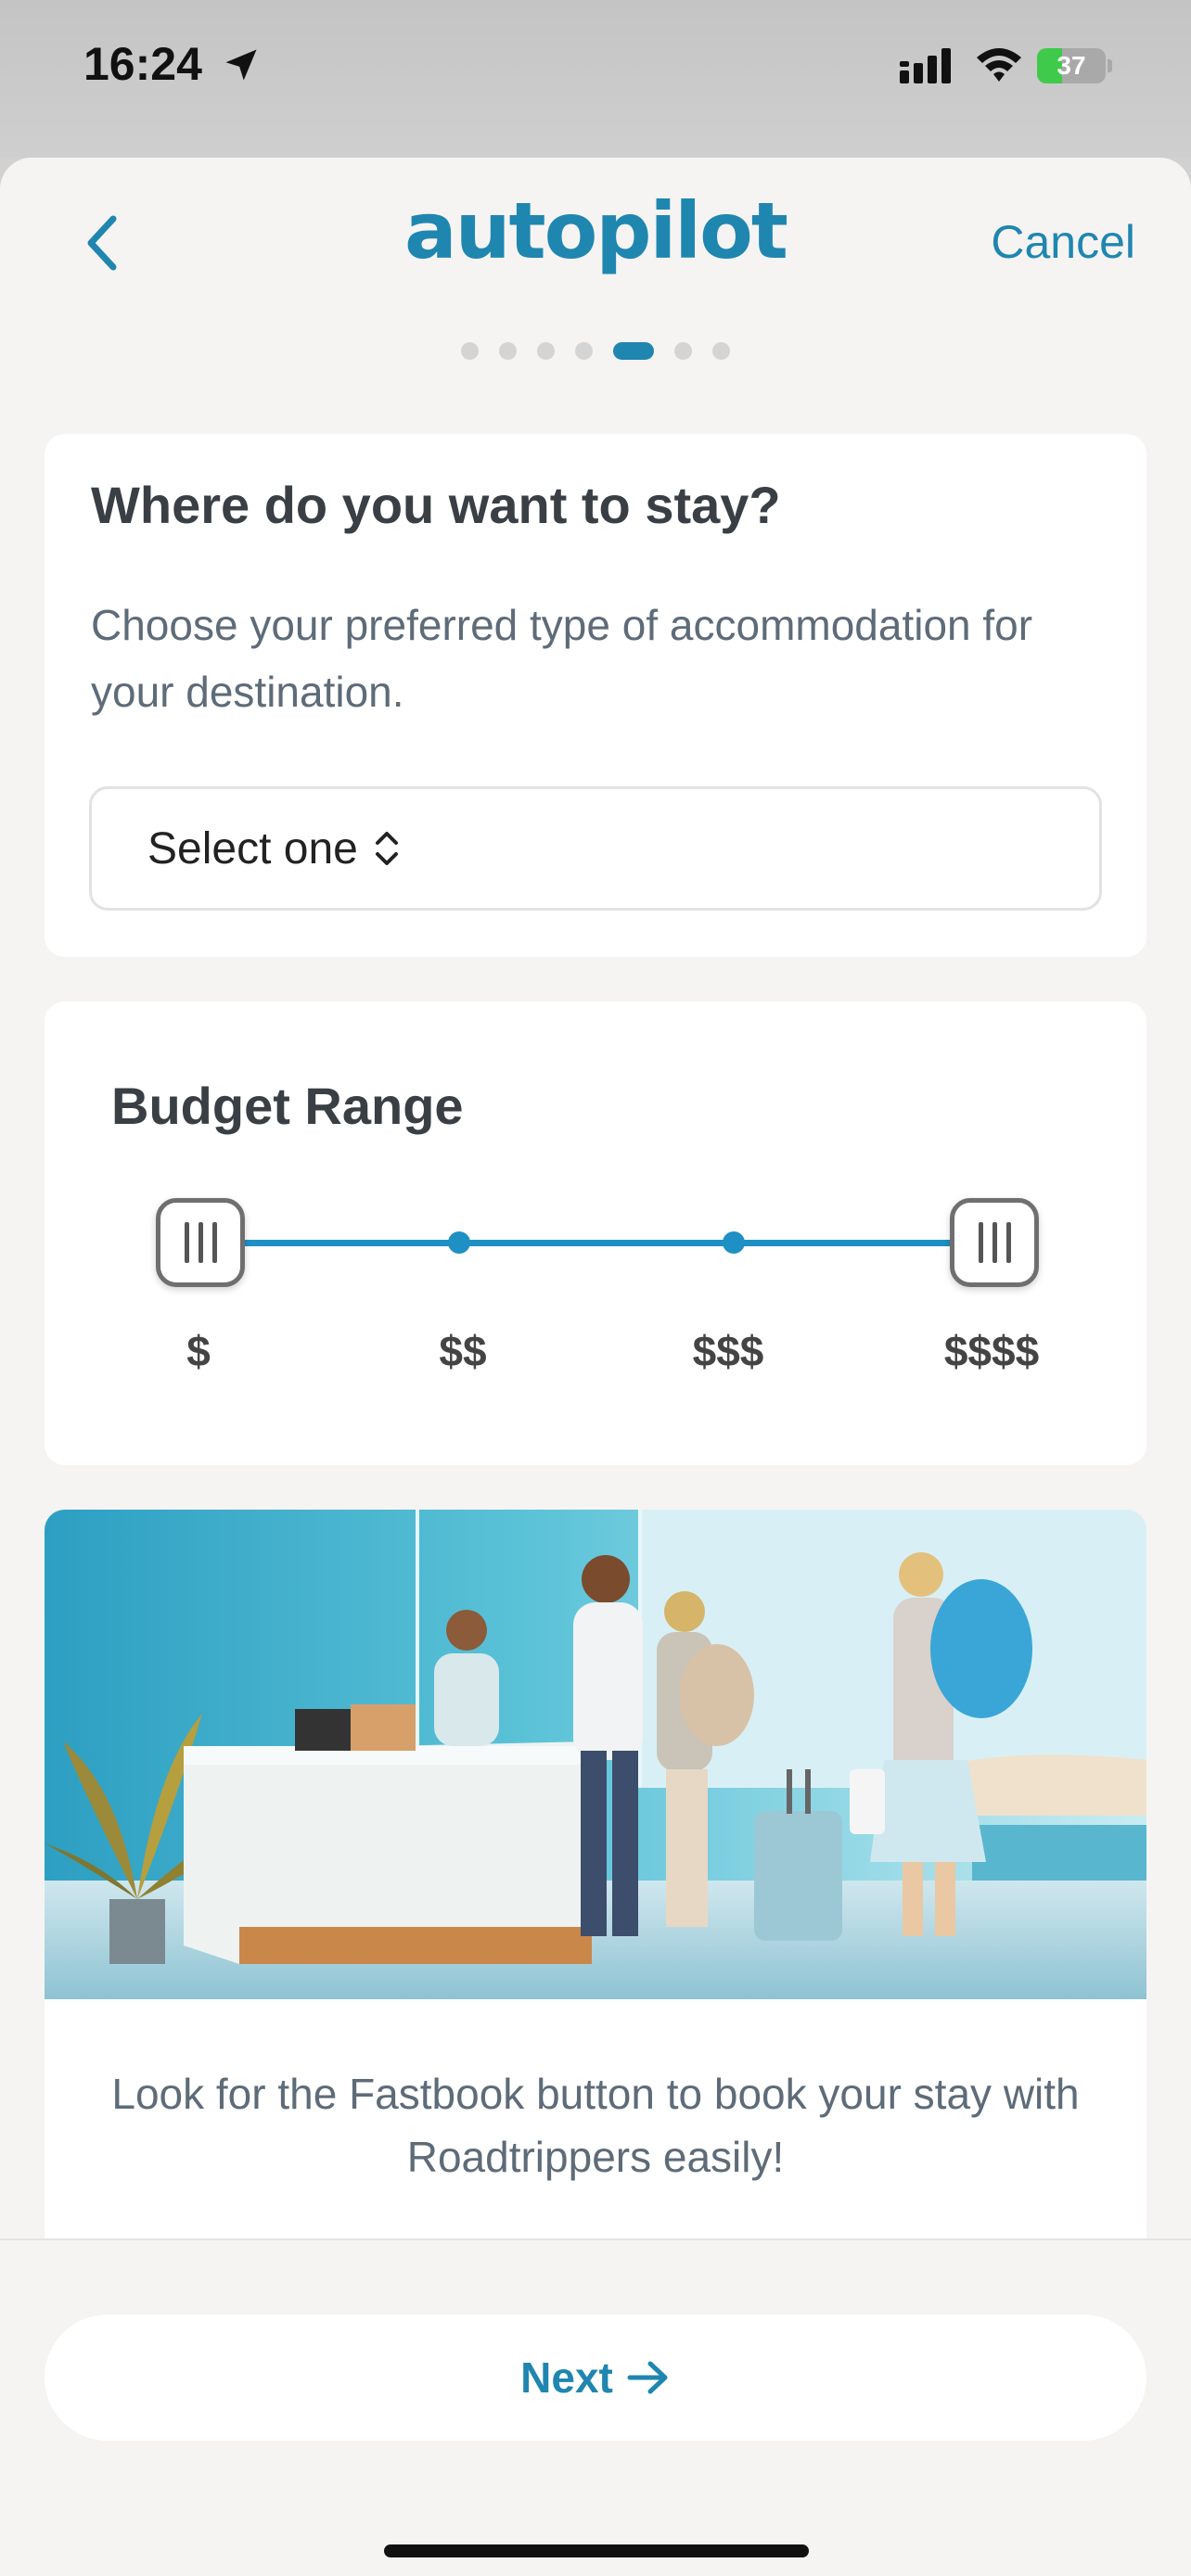 The width and height of the screenshot is (1191, 2576). Describe the element at coordinates (595, 79) in the screenshot. I see `status-bar: 16:24 37` at that location.